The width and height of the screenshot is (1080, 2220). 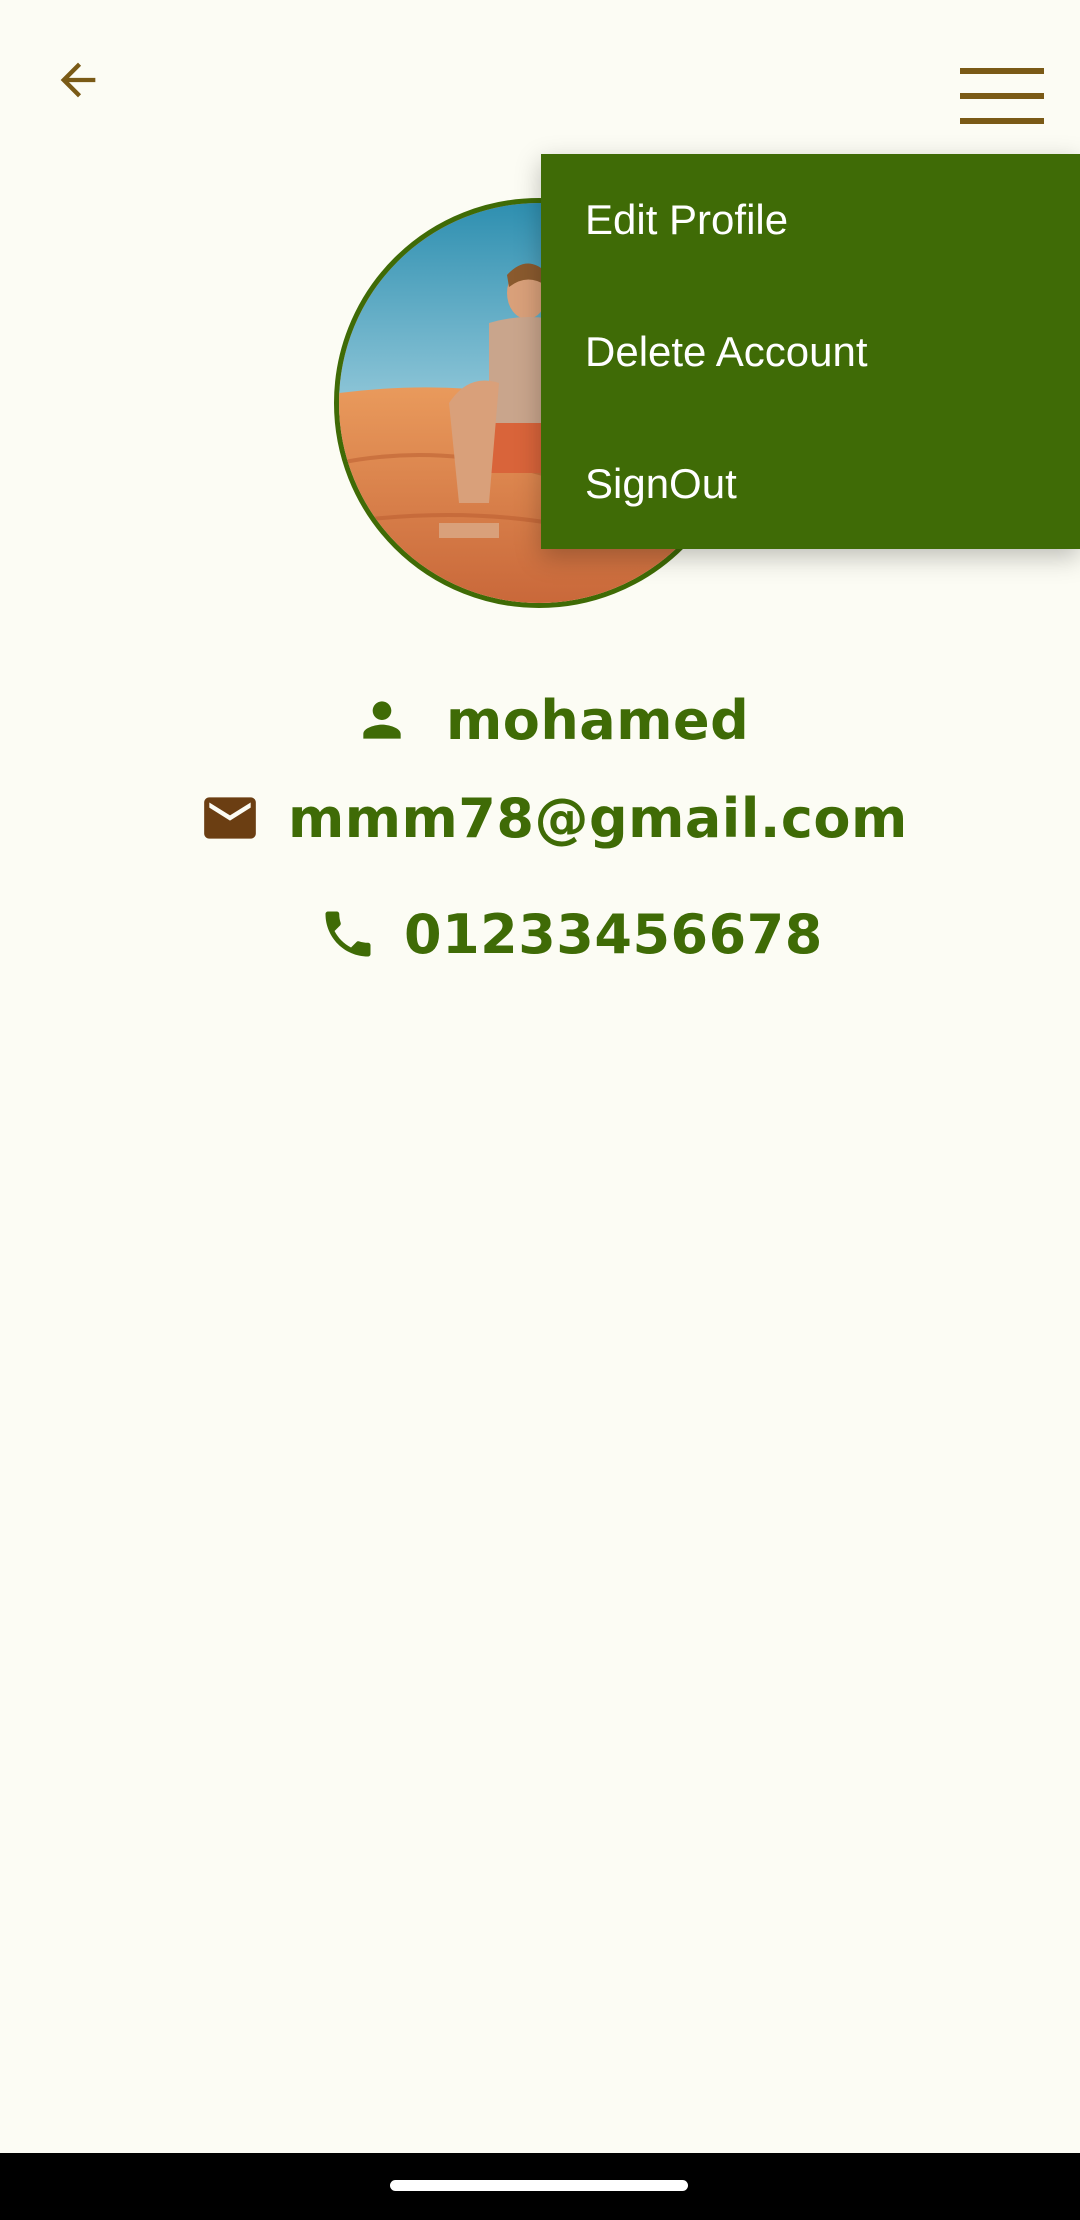 I want to click on phone-row: 01233456678, so click(x=570, y=934).